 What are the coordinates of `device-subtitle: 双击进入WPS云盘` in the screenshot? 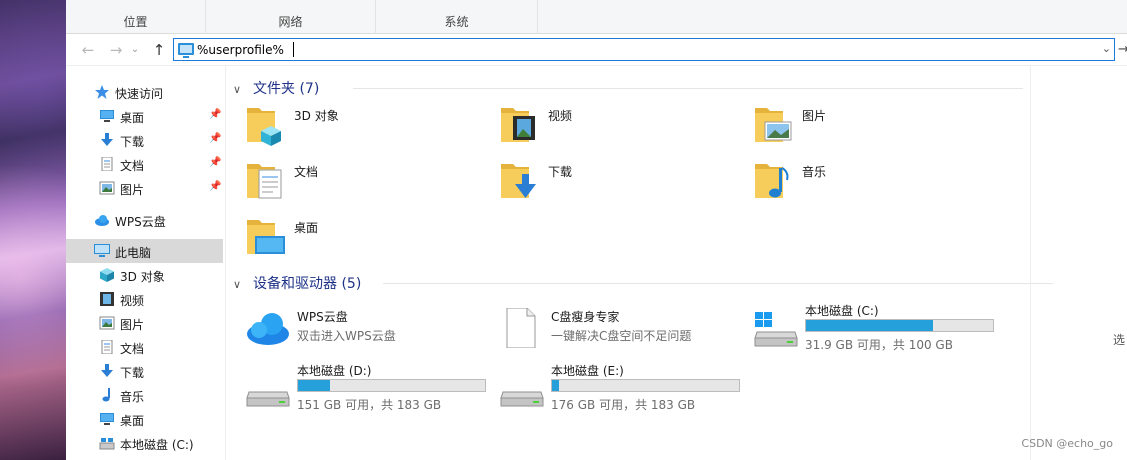 It's located at (346, 336).